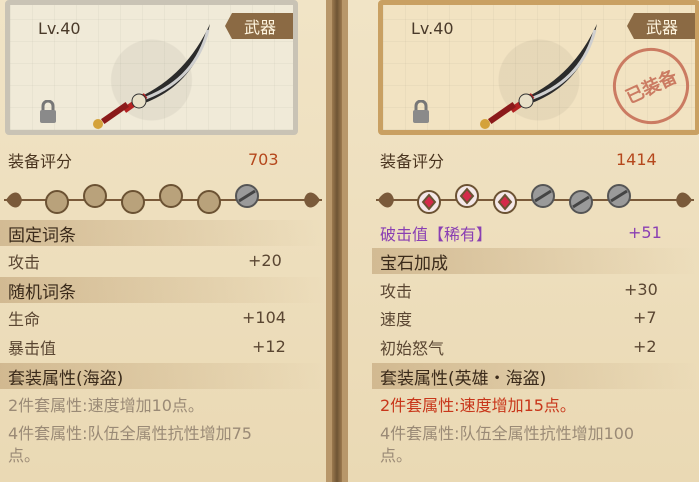  I want to click on attr-value: +51, so click(645, 232).